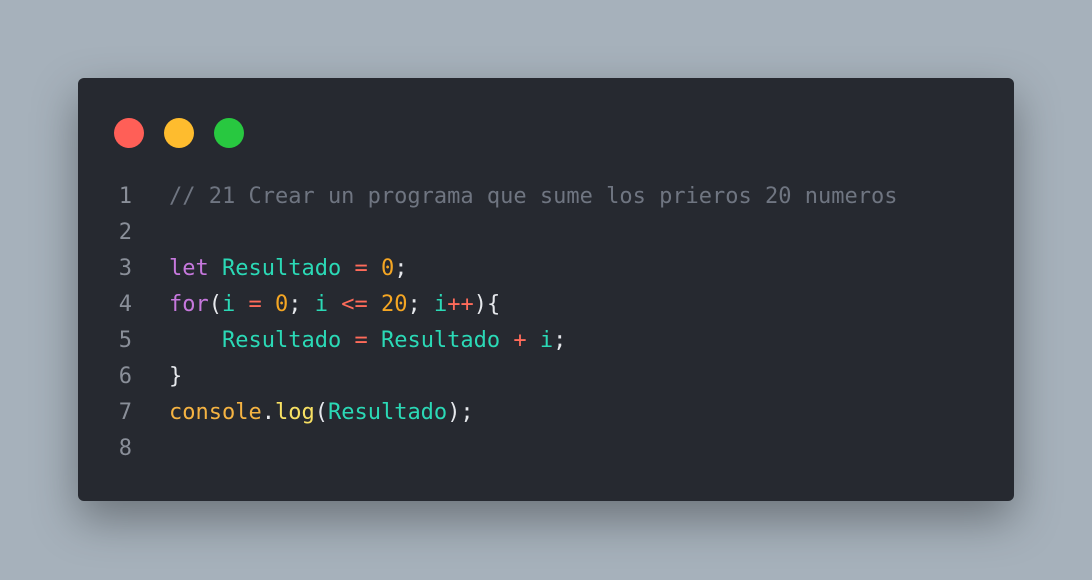  I want to click on window-controls, so click(179, 133).